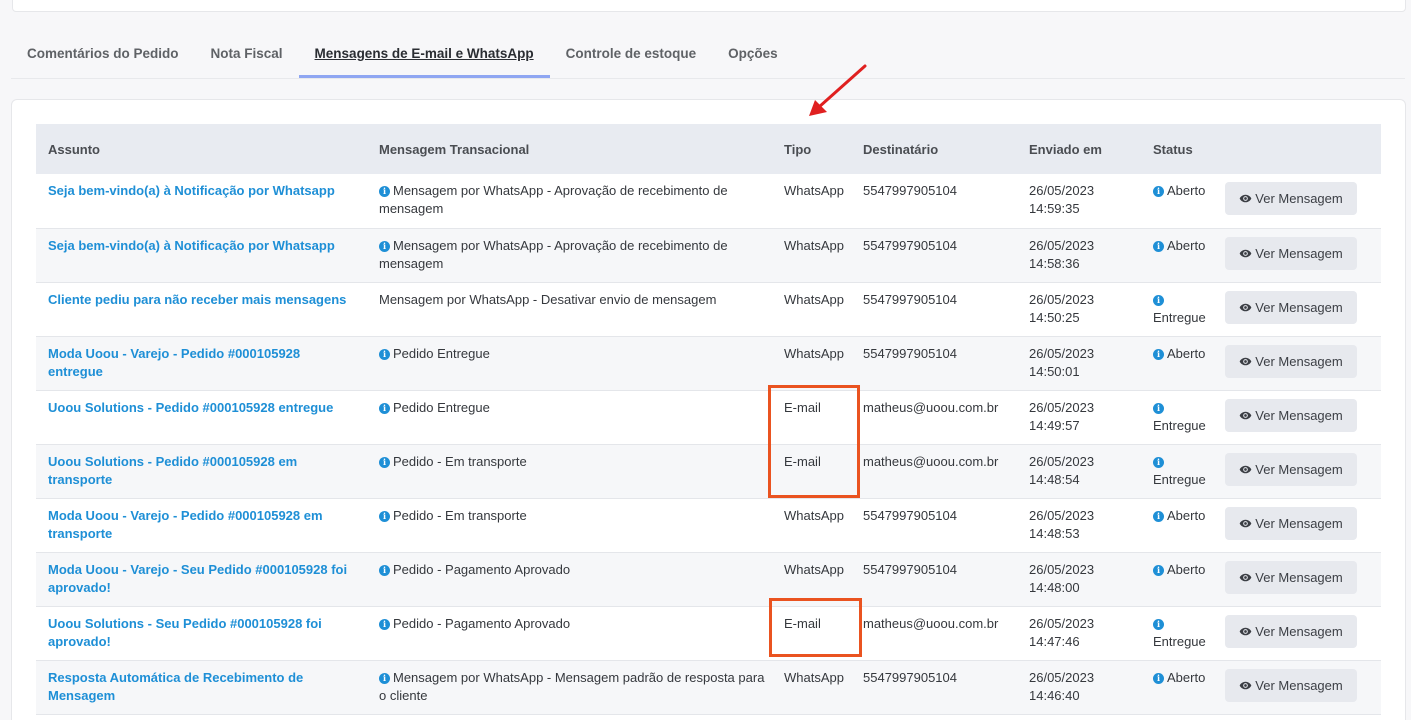 The image size is (1411, 720). What do you see at coordinates (1079, 201) in the screenshot?
I see `sent-cell: 26/05/2023 14:59:35` at bounding box center [1079, 201].